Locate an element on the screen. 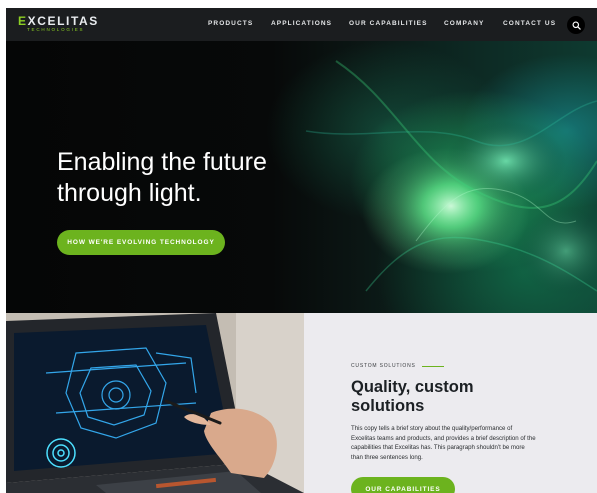 The width and height of the screenshot is (597, 493). nav-item-applications: APPLICATIONS is located at coordinates (301, 23).